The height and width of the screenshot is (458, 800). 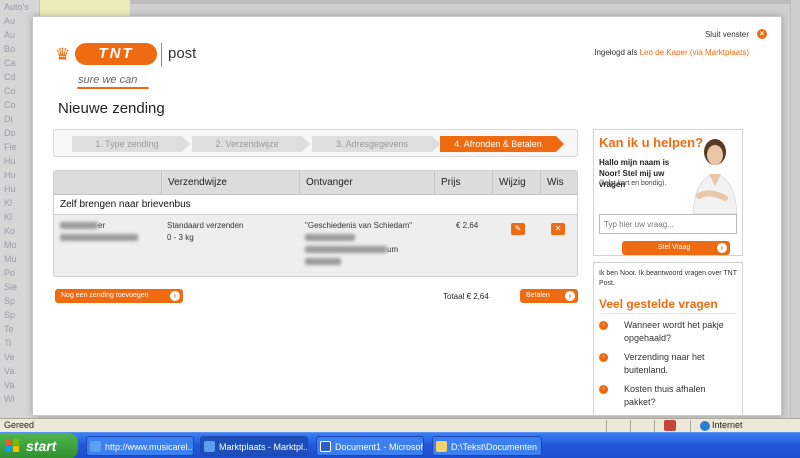 I want to click on background-sidebar-item: Bo, so click(x=9, y=49).